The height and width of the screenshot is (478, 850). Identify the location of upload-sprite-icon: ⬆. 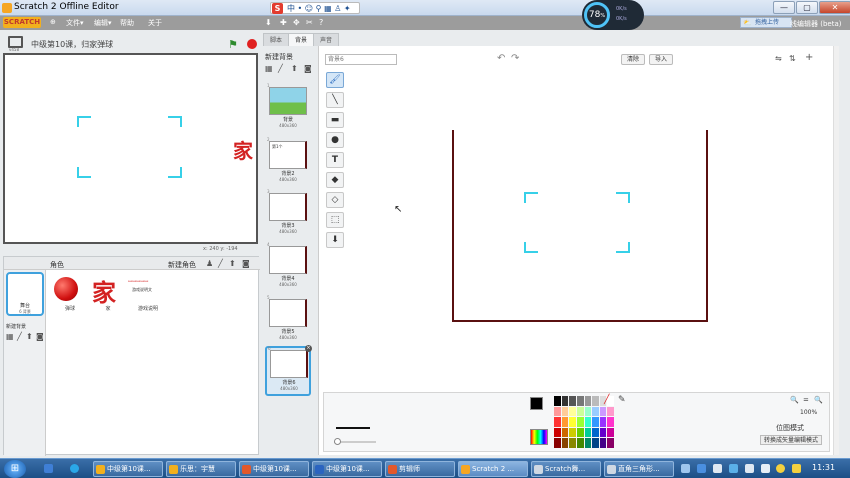
(232, 263).